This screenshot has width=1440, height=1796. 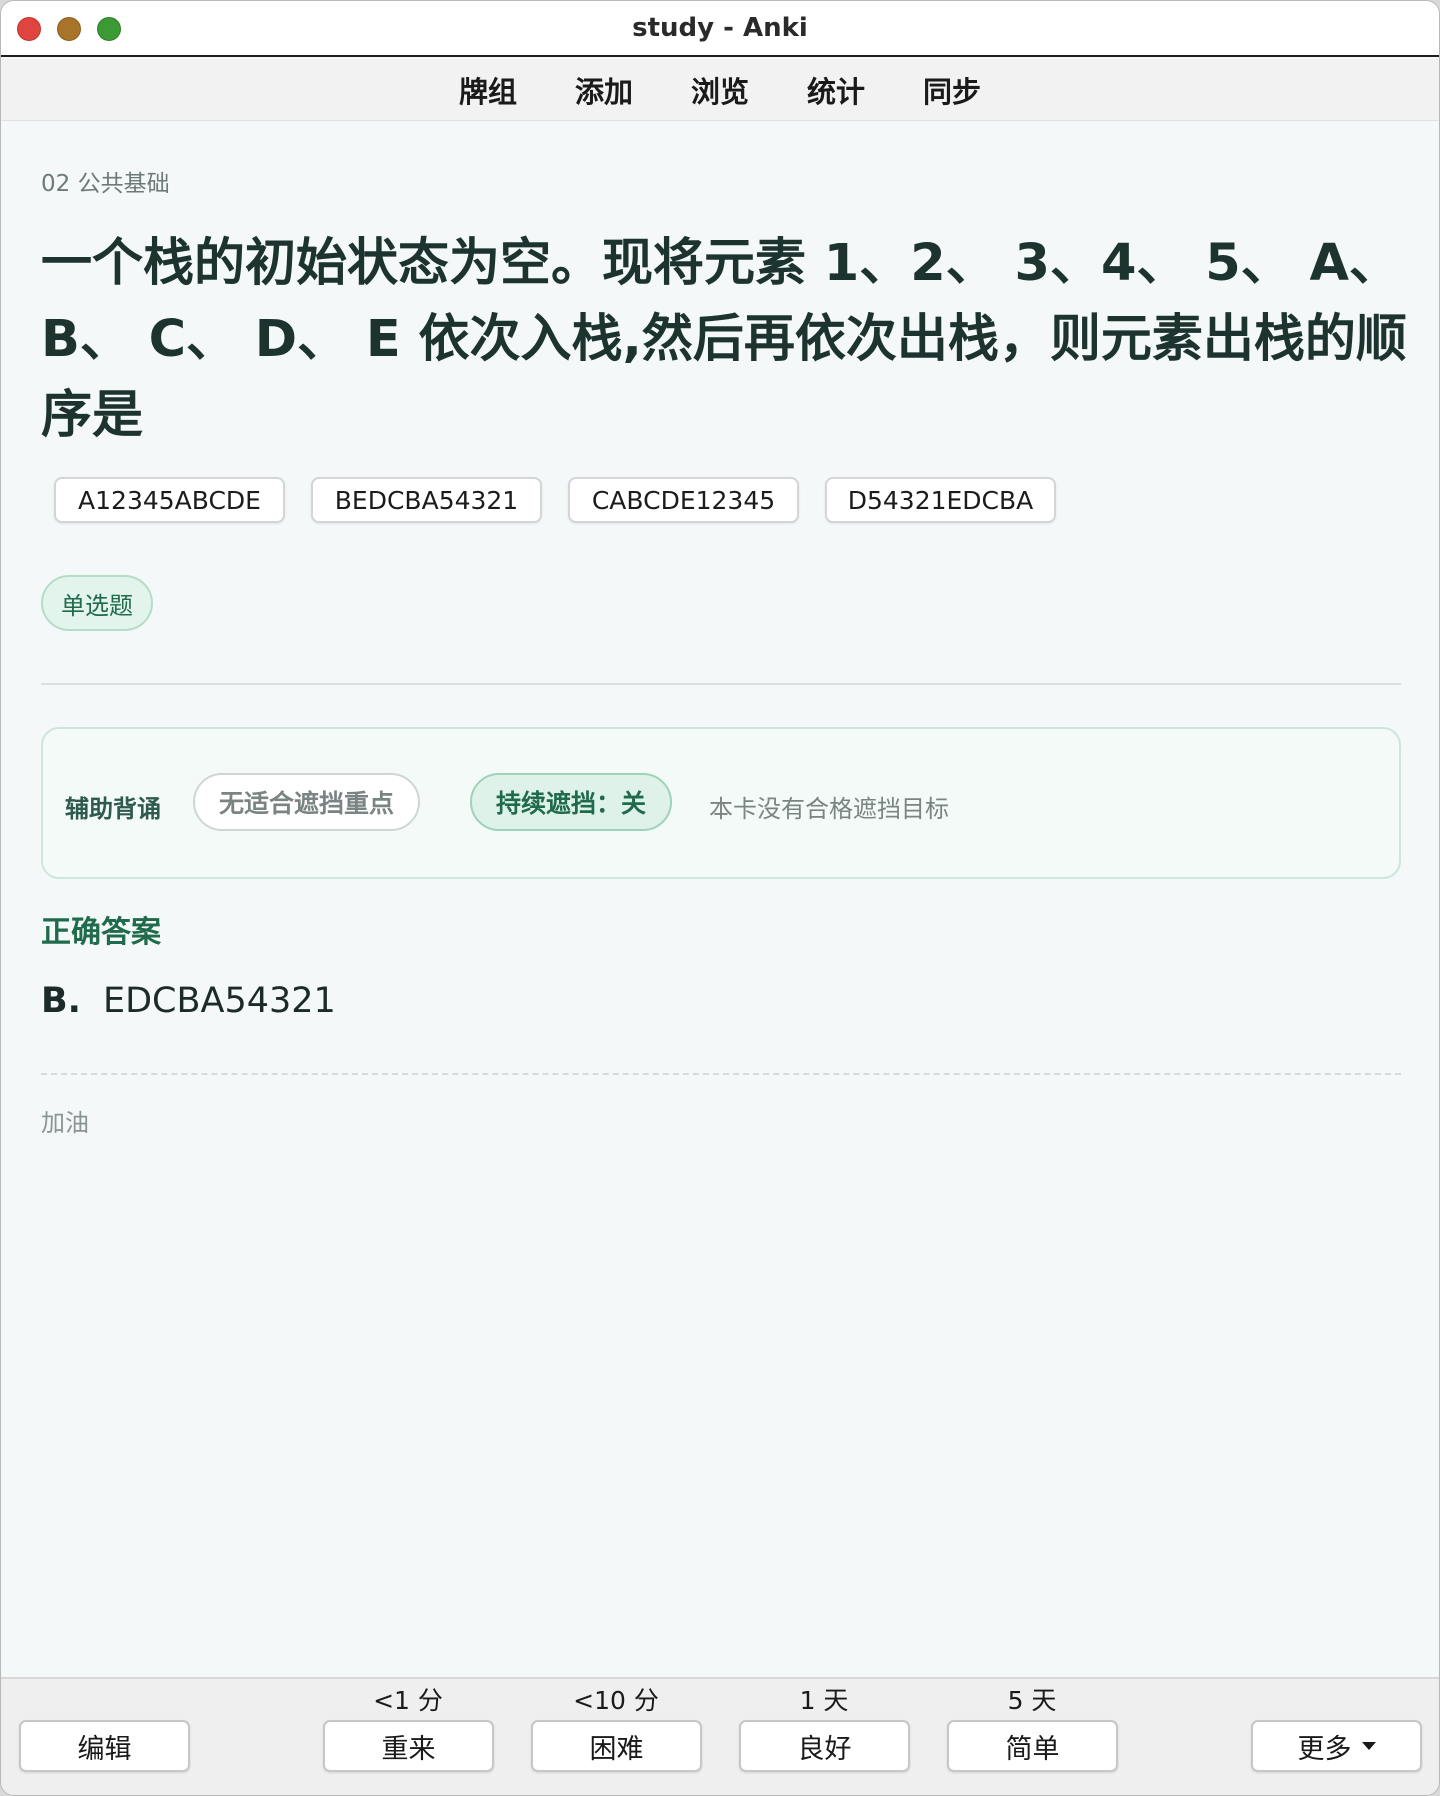 I want to click on easy-button: 简单, so click(x=1032, y=1746).